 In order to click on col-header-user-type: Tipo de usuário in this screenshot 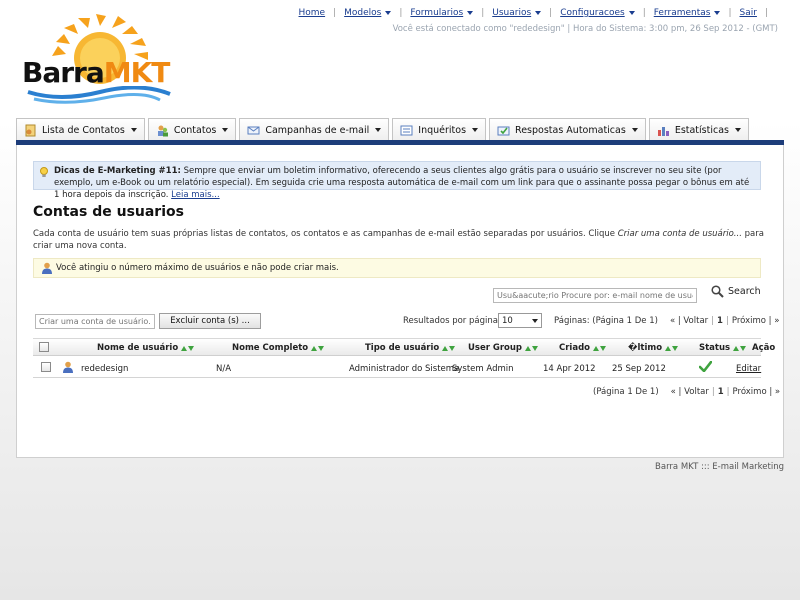, I will do `click(410, 348)`.